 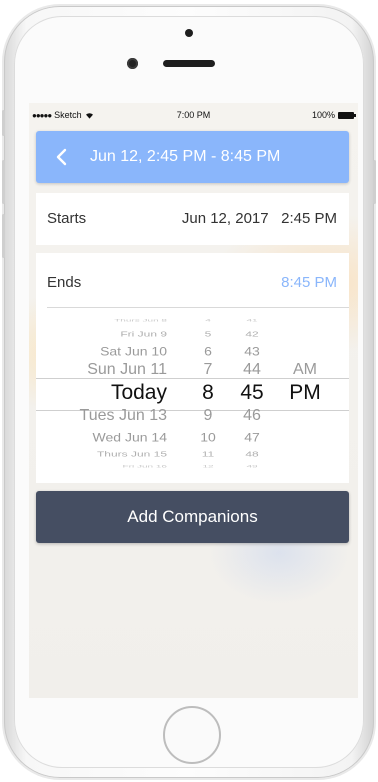 What do you see at coordinates (309, 282) in the screenshot?
I see `ends-time: 8:45 PM` at bounding box center [309, 282].